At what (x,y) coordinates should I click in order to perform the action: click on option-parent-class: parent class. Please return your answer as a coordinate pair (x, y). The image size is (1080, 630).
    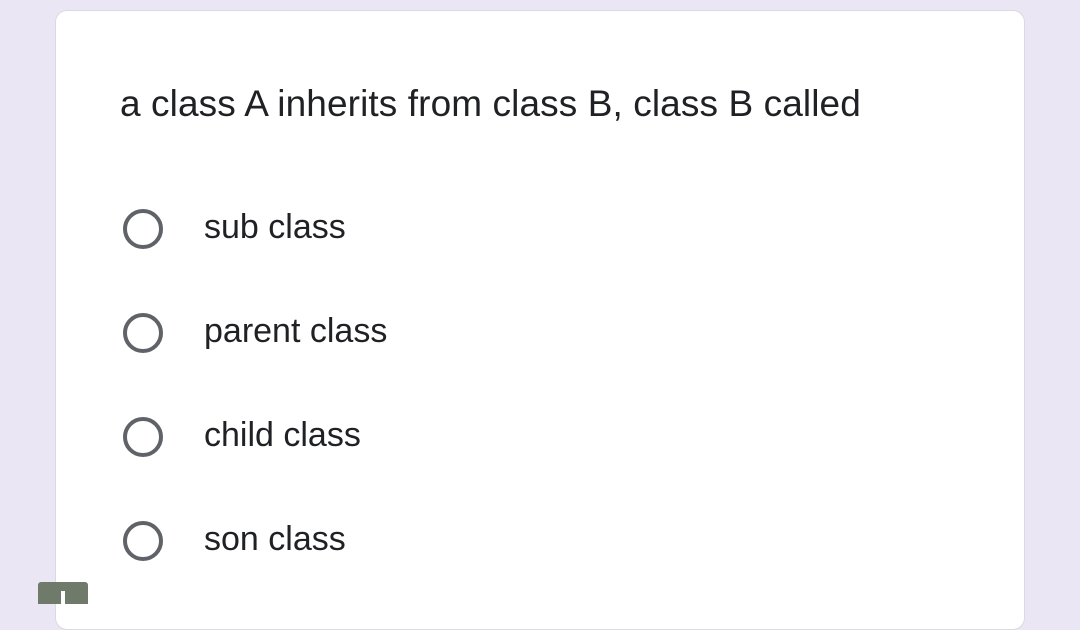
    Looking at the image, I should click on (370, 357).